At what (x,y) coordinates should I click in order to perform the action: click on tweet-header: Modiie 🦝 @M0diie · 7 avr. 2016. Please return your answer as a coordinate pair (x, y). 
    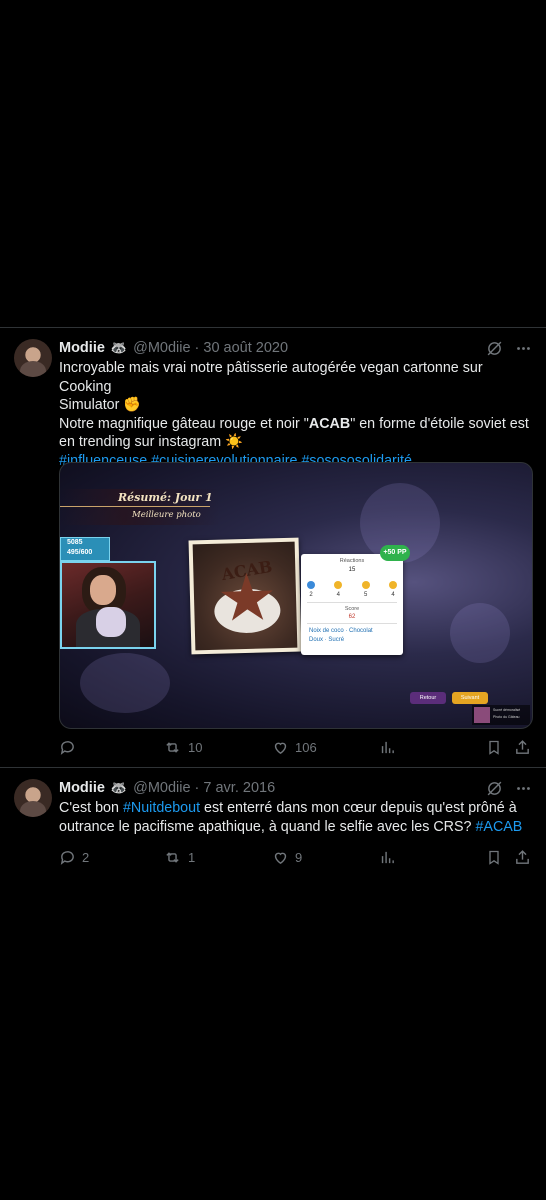
    Looking at the image, I should click on (167, 788).